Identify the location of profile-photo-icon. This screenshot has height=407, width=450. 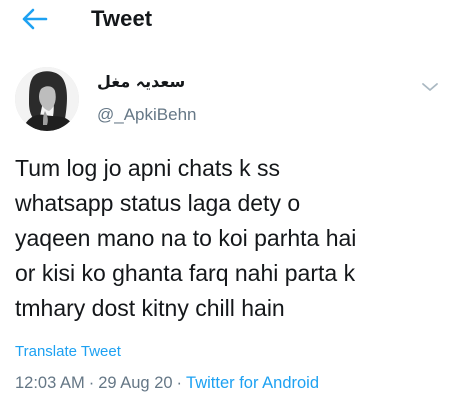
(47, 99).